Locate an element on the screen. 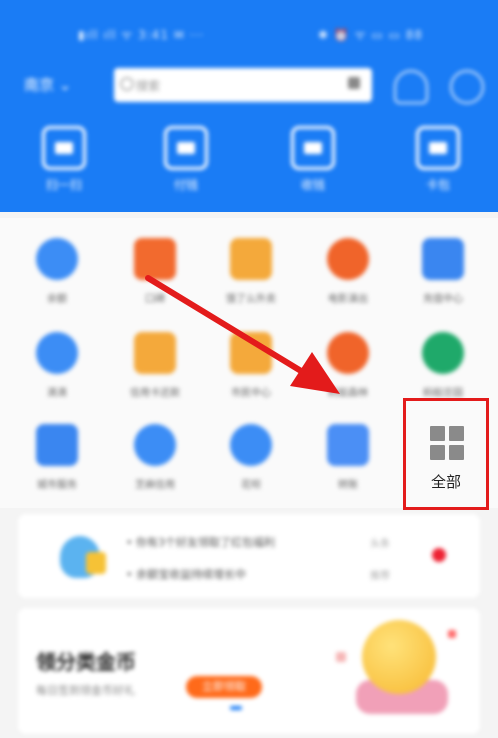 This screenshot has width=498, height=738. grid-item-ride: 滴滴 is located at coordinates (57, 365).